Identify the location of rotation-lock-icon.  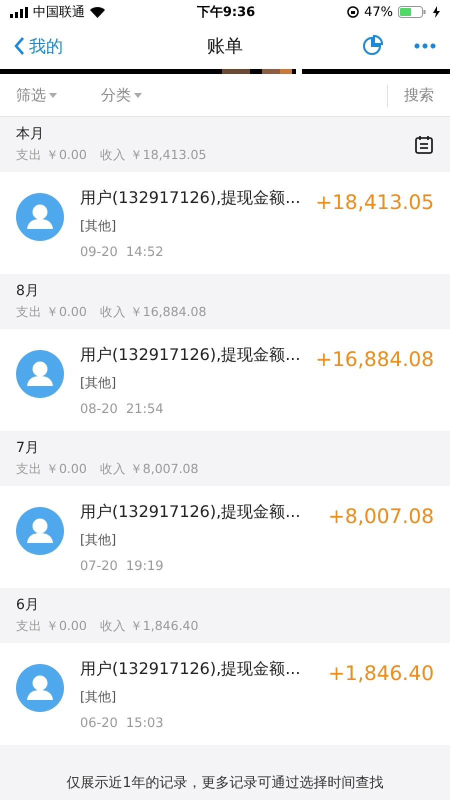
(353, 12).